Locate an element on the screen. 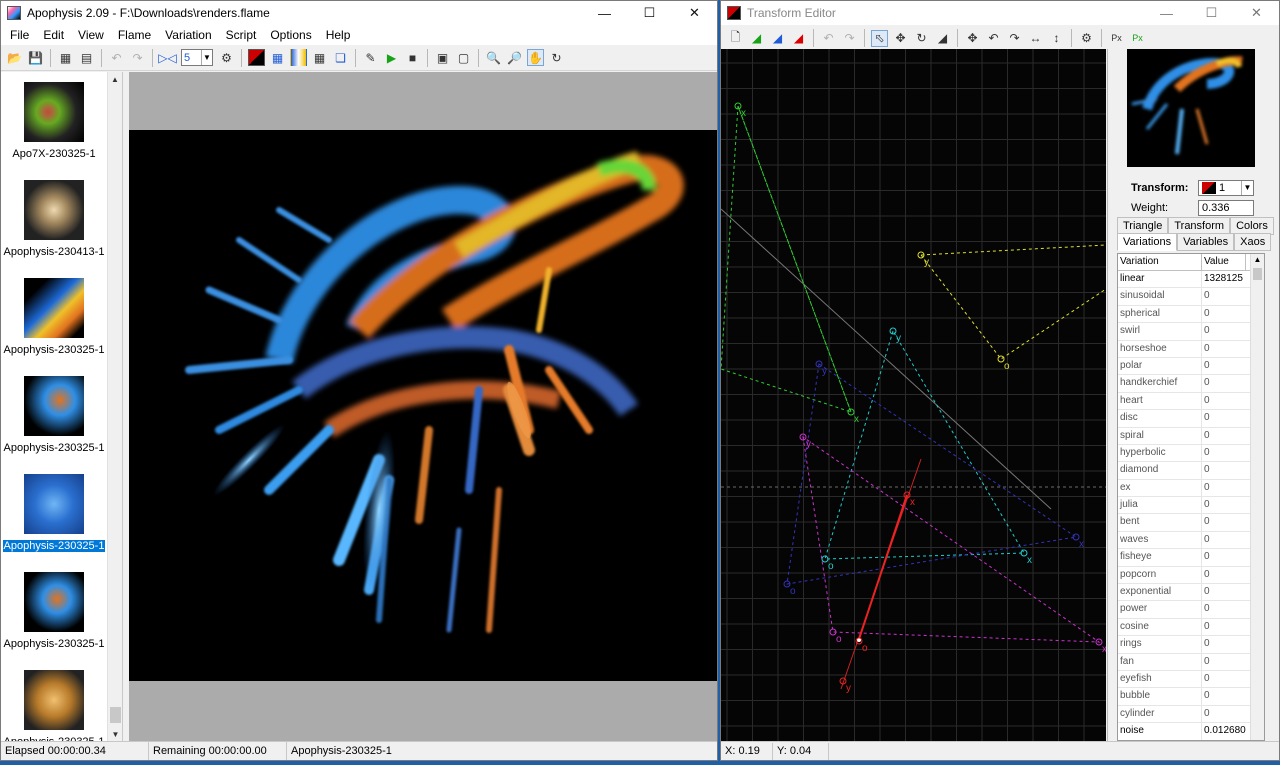 The width and height of the screenshot is (1280, 765). menu-file: File is located at coordinates (19, 35).